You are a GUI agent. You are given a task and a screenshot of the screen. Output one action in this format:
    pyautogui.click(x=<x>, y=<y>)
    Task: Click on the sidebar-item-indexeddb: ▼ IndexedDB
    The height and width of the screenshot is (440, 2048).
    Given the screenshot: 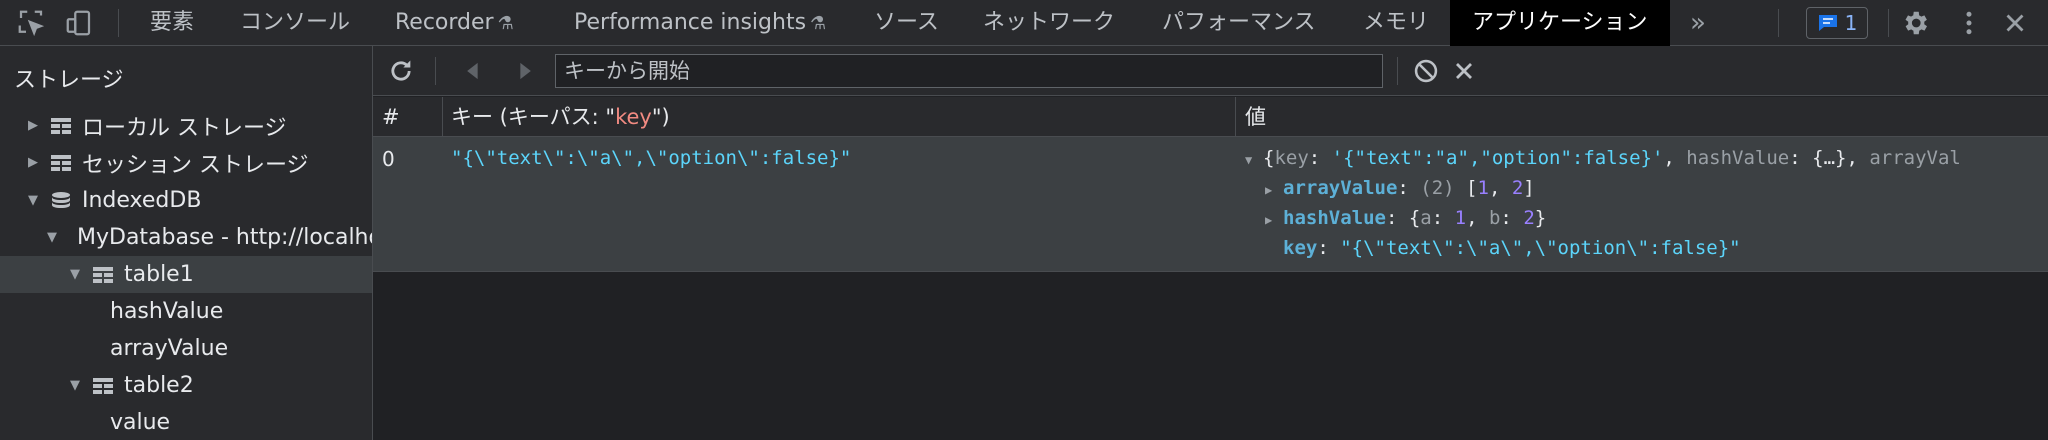 What is the action you would take?
    pyautogui.click(x=186, y=200)
    